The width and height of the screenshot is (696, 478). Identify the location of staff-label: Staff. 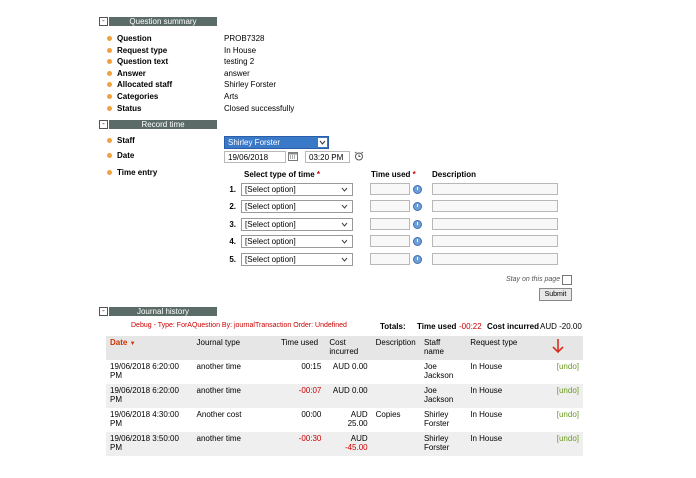
(126, 140).